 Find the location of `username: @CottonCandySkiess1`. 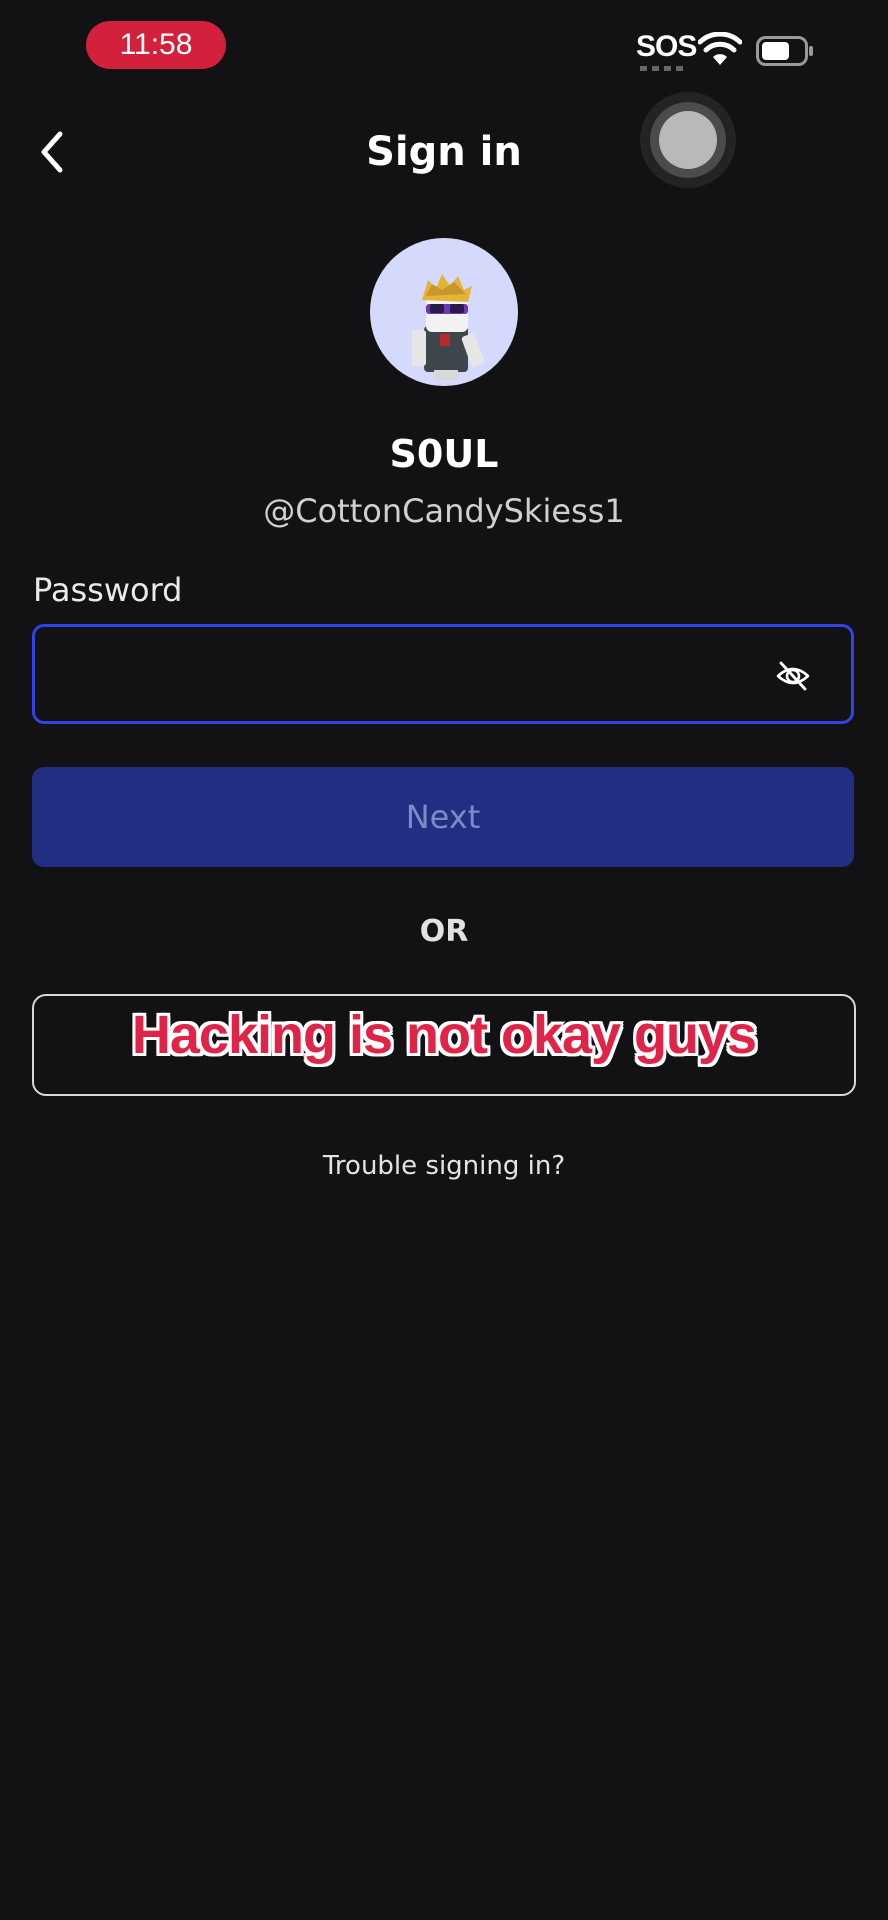

username: @CottonCandySkiess1 is located at coordinates (444, 511).